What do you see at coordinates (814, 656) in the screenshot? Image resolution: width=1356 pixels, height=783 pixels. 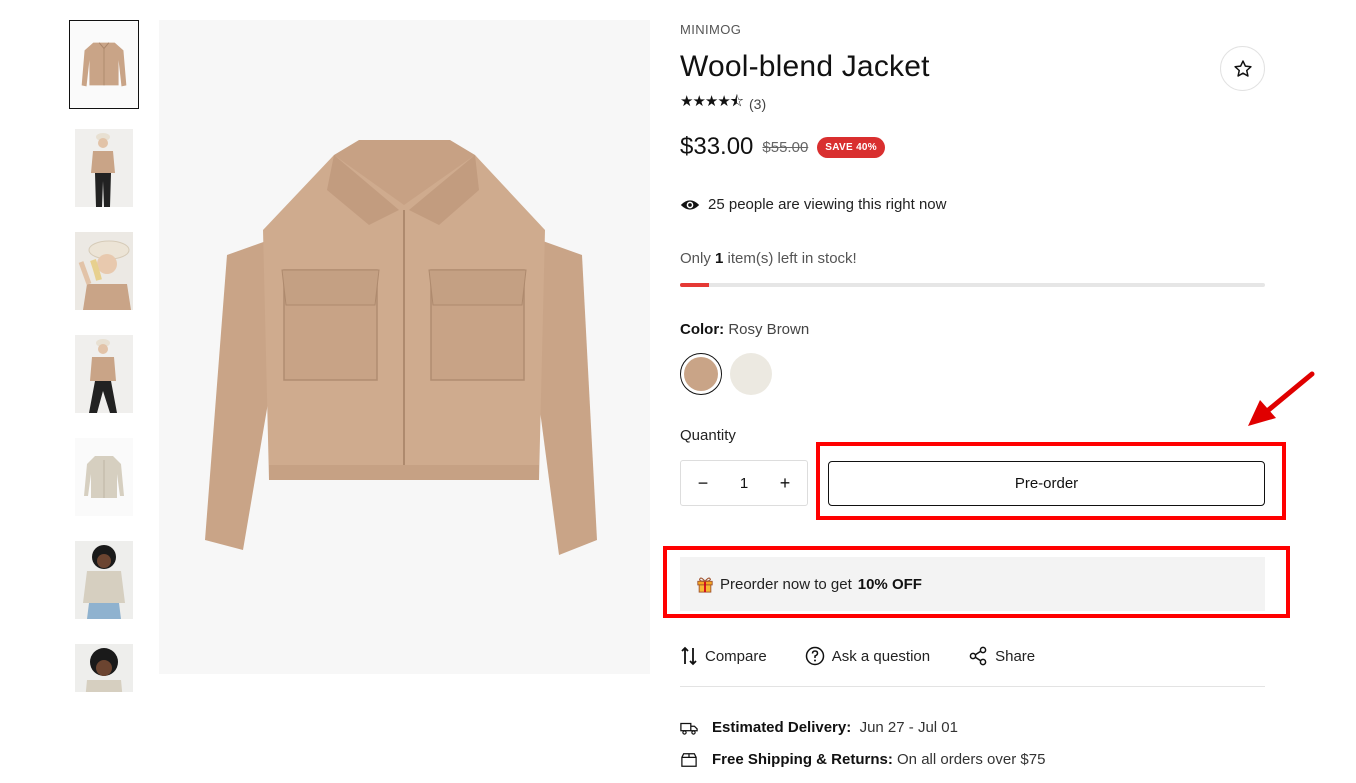 I see `question-icon` at bounding box center [814, 656].